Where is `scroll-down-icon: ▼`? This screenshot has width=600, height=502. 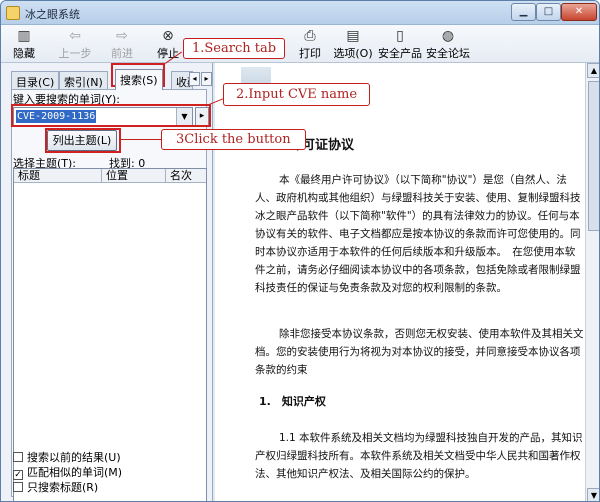 scroll-down-icon: ▼ is located at coordinates (593, 494).